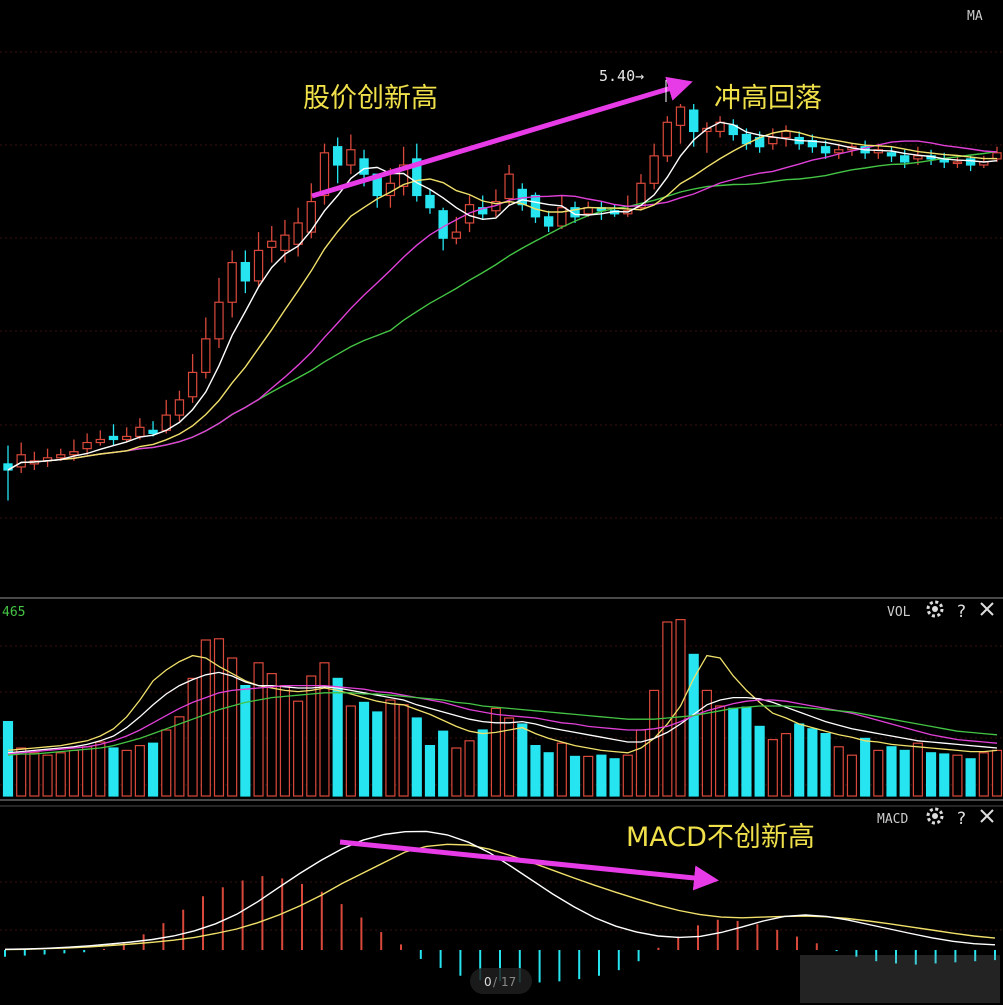 The width and height of the screenshot is (1003, 1005). I want to click on vol-indicator-label: VOL, so click(899, 612).